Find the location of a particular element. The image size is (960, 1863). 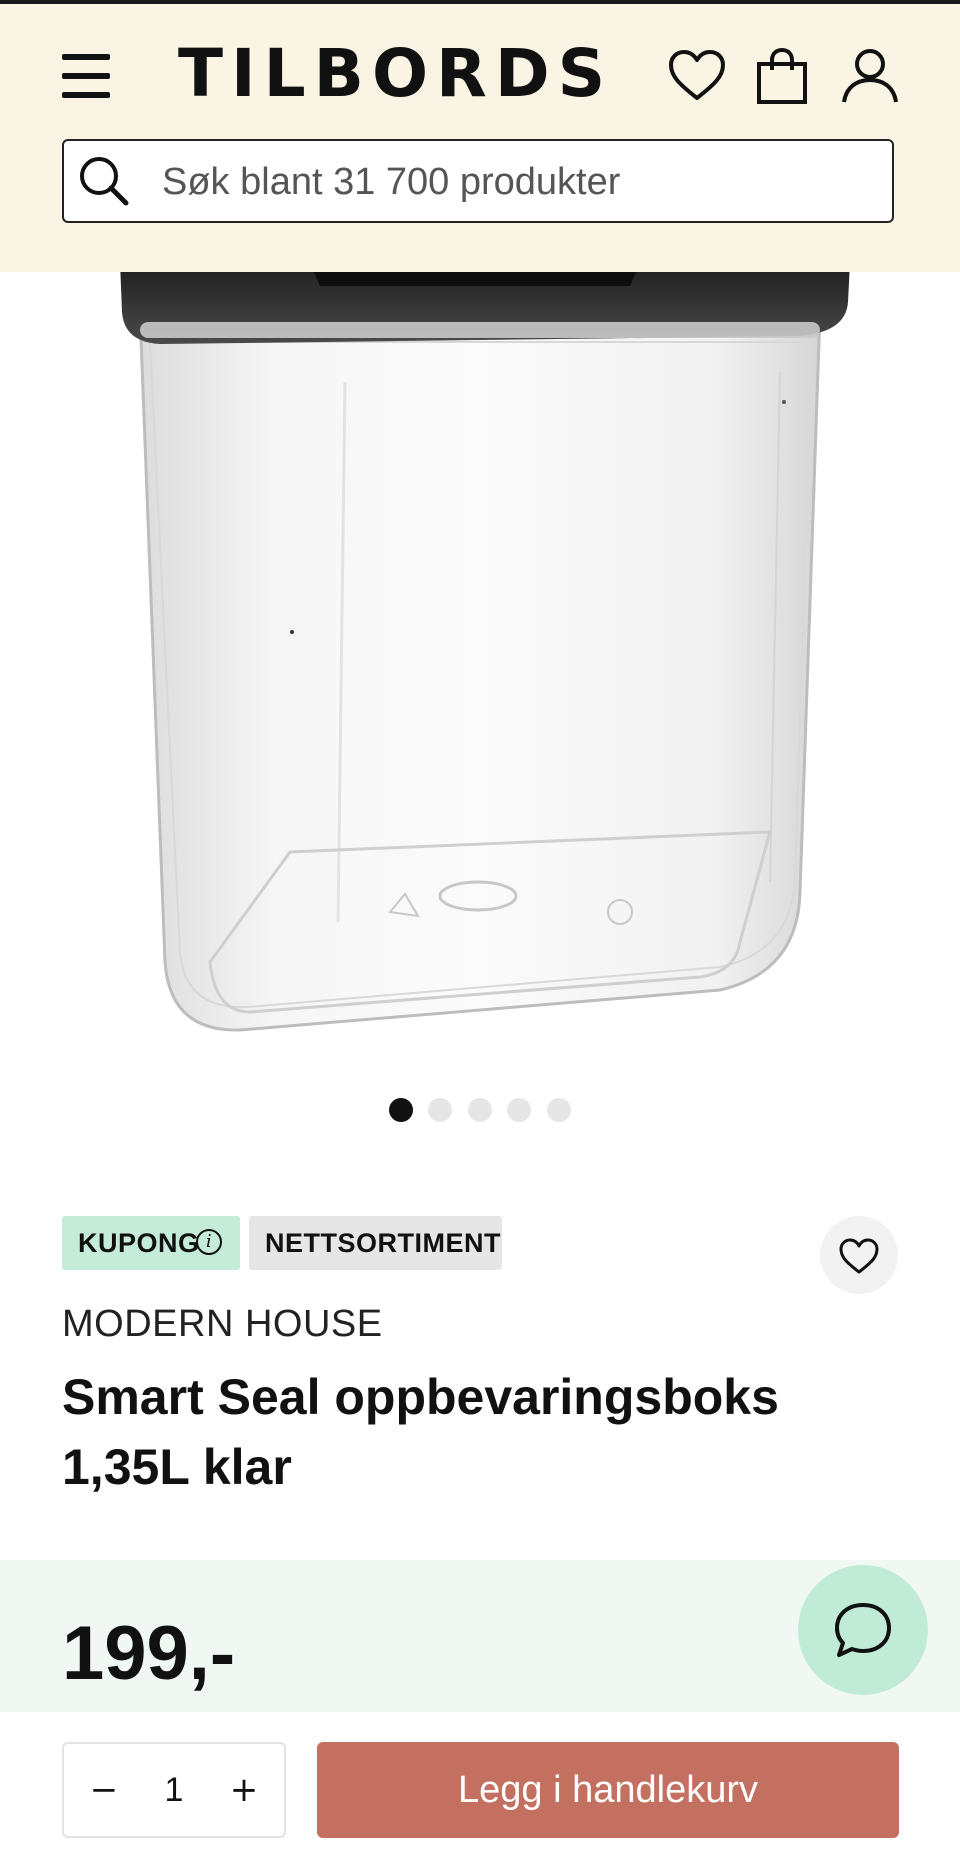

coupon-badge: KUPONG i is located at coordinates (151, 1243).